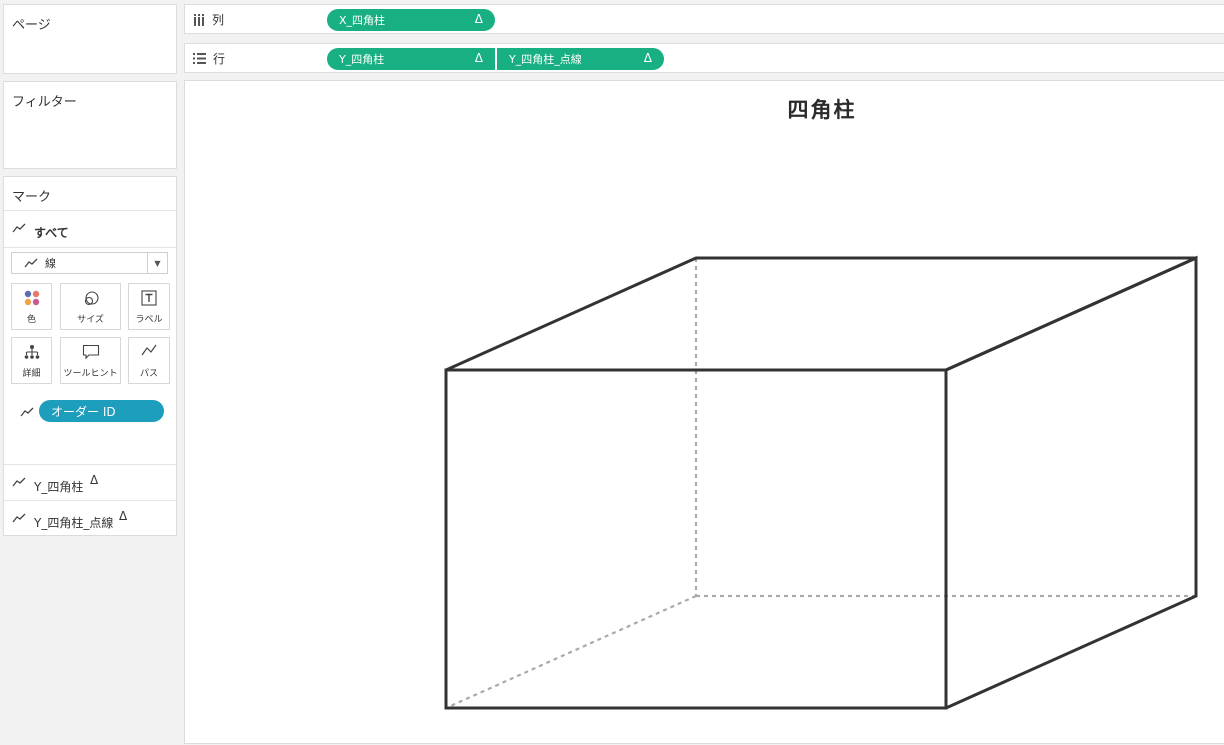  What do you see at coordinates (90, 39) in the screenshot?
I see `pages-card: ページ` at bounding box center [90, 39].